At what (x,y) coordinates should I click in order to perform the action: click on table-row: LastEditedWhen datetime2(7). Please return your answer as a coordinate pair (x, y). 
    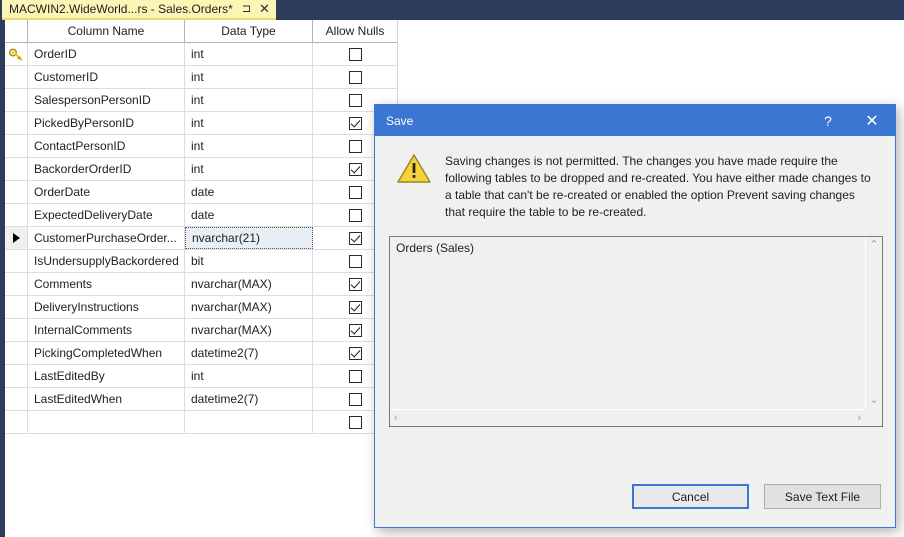
    Looking at the image, I should click on (201, 399).